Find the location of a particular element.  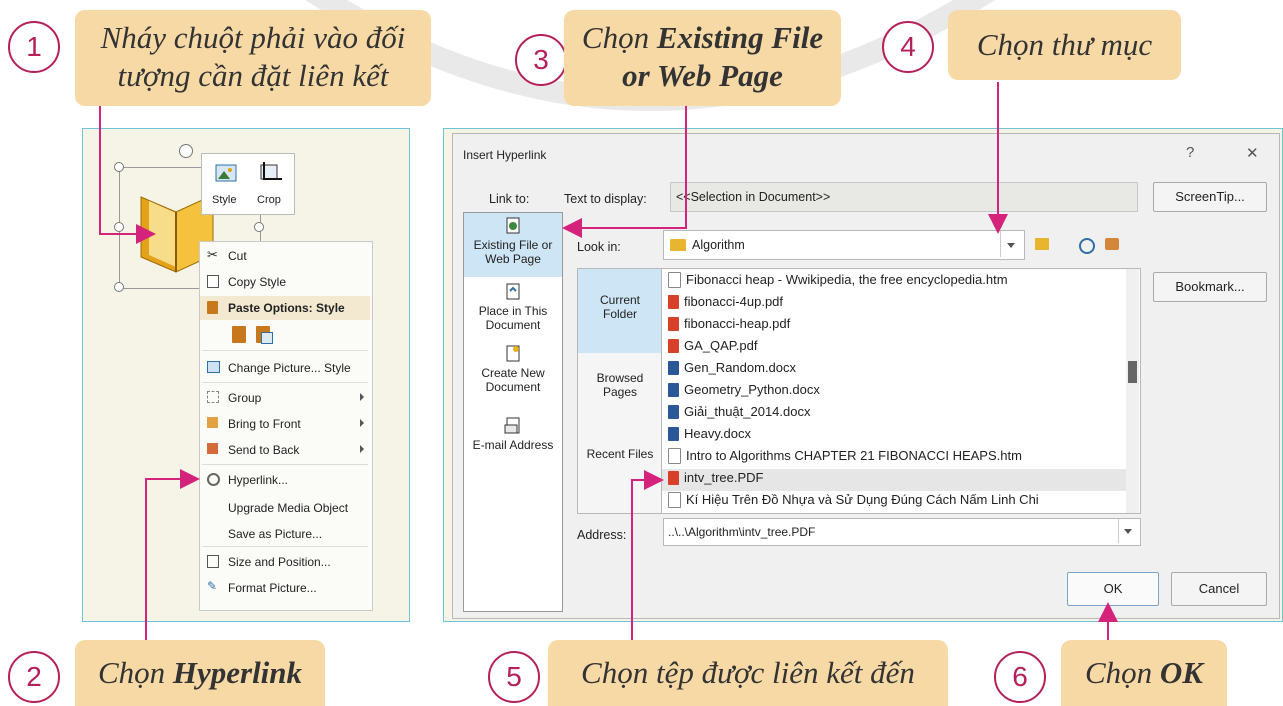

link-to-email: E-mail Address is located at coordinates (513, 442).